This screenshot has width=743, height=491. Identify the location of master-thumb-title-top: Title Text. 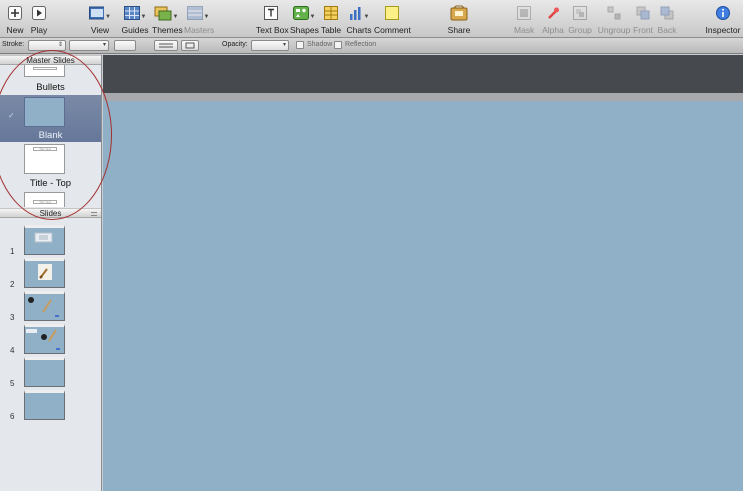
(44, 159).